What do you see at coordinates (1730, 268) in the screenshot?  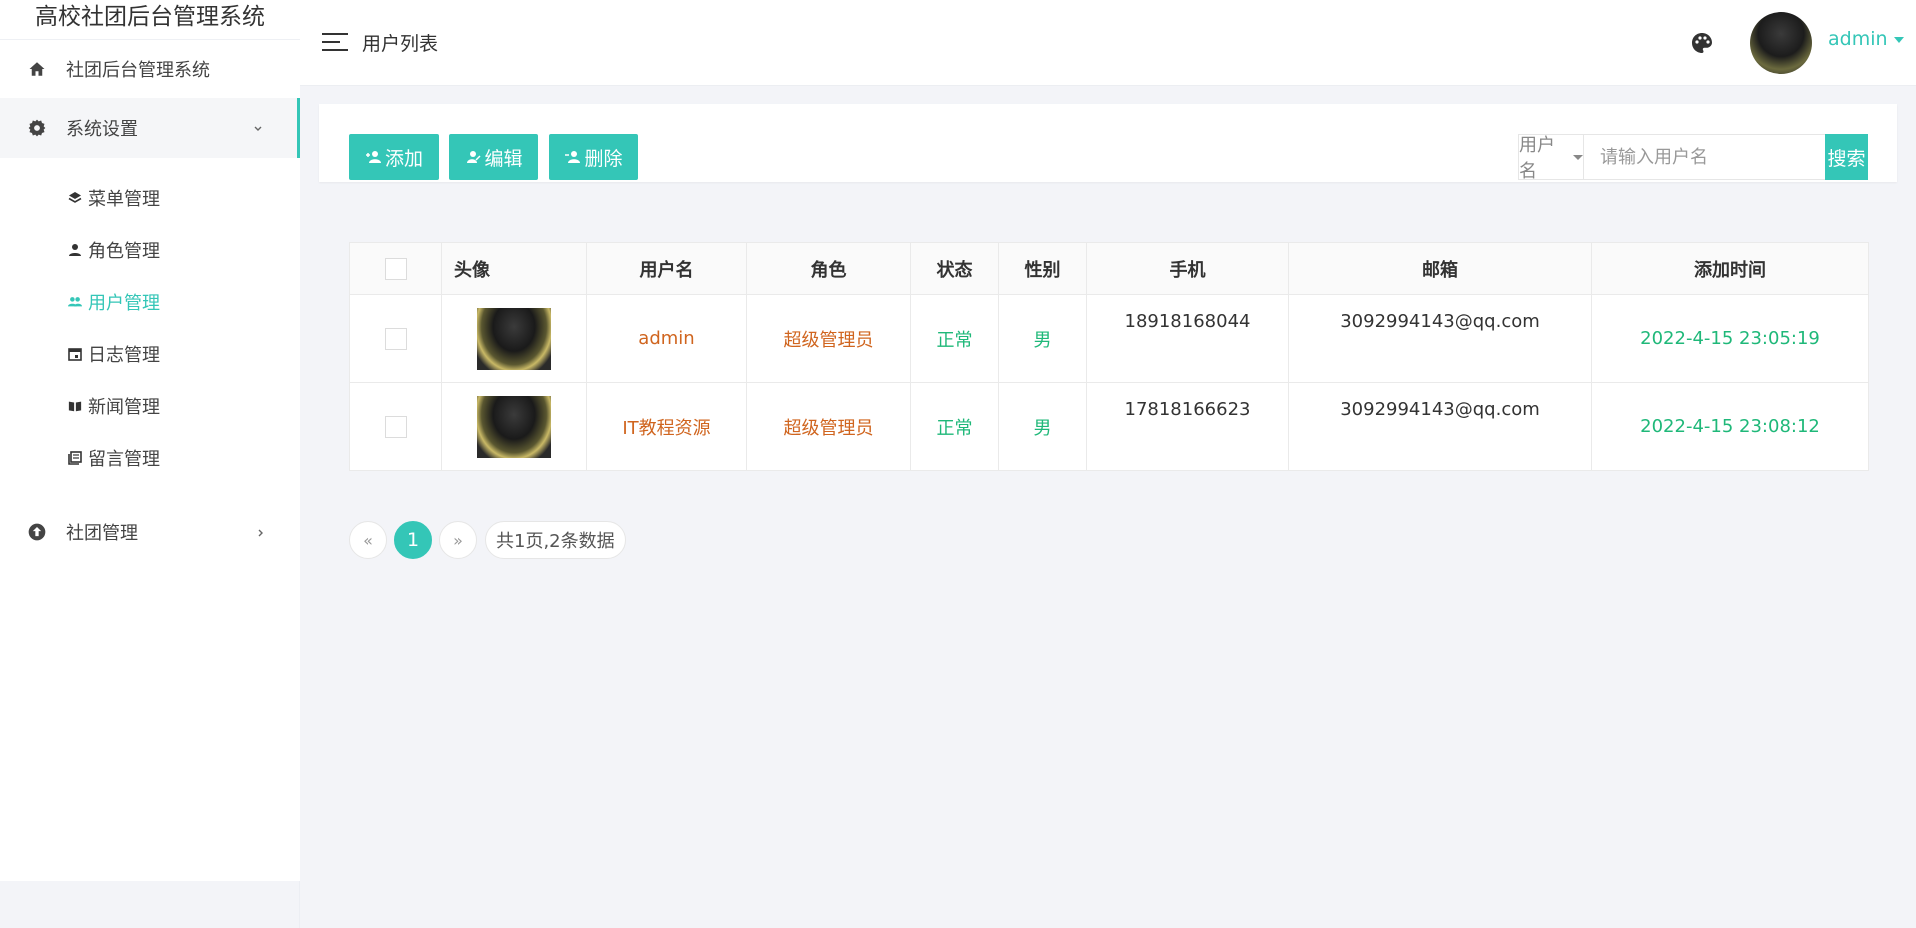 I see `column-header: 添加时间` at bounding box center [1730, 268].